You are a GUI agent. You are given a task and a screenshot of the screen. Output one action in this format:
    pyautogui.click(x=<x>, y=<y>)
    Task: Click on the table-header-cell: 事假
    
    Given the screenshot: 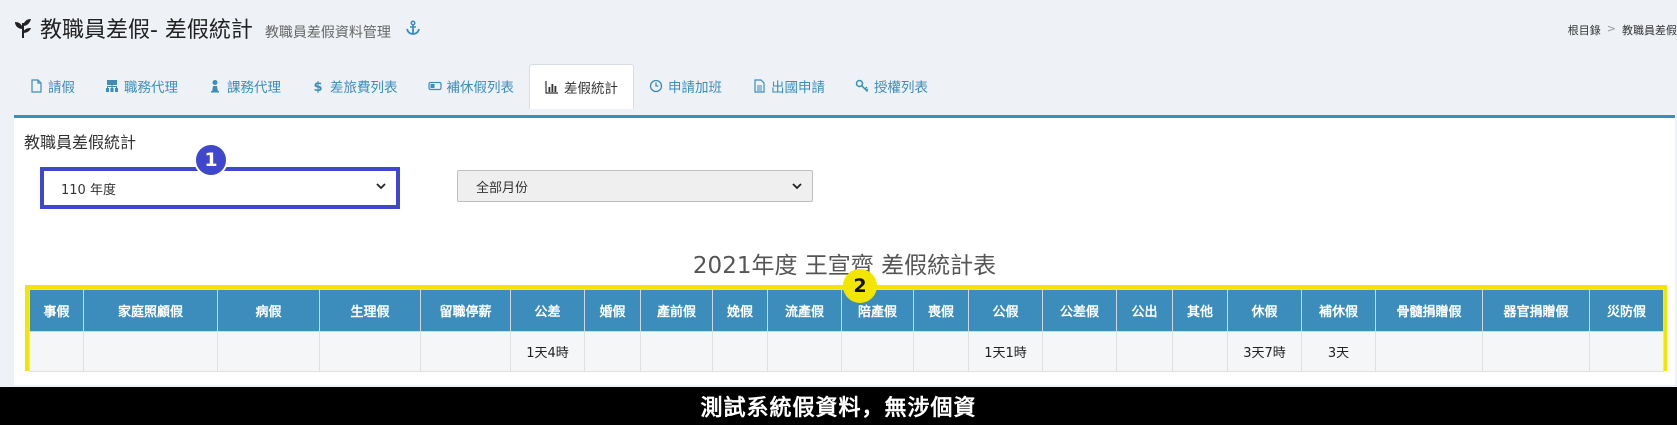 What is the action you would take?
    pyautogui.click(x=56, y=310)
    